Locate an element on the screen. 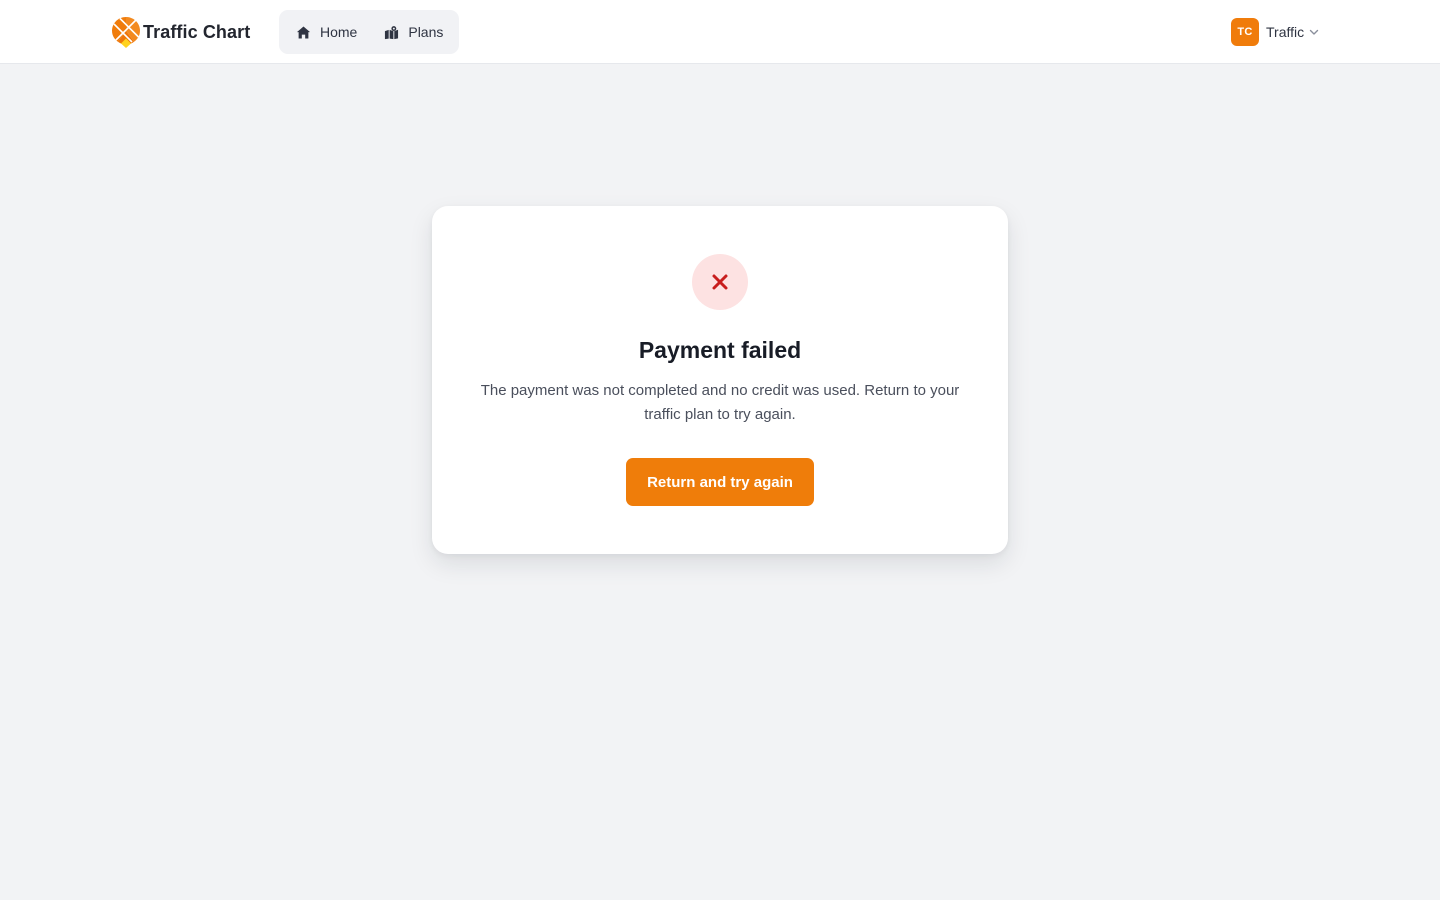  nav-item-home: Home is located at coordinates (326, 32).